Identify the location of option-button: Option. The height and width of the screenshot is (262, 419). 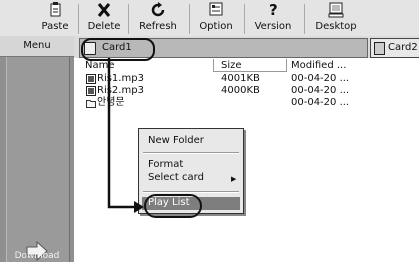
(216, 18).